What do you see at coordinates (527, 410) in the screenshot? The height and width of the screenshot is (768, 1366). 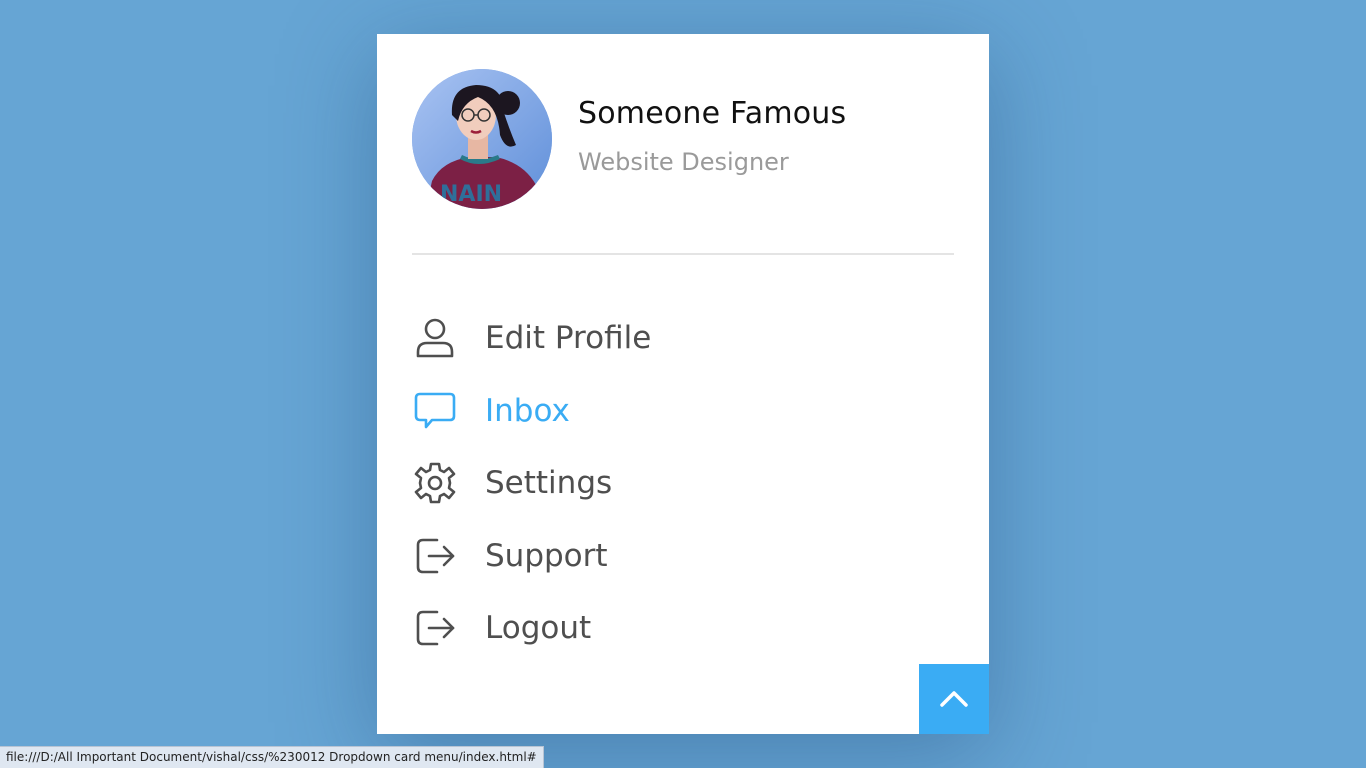 I see `menu-item-label: Inbox` at bounding box center [527, 410].